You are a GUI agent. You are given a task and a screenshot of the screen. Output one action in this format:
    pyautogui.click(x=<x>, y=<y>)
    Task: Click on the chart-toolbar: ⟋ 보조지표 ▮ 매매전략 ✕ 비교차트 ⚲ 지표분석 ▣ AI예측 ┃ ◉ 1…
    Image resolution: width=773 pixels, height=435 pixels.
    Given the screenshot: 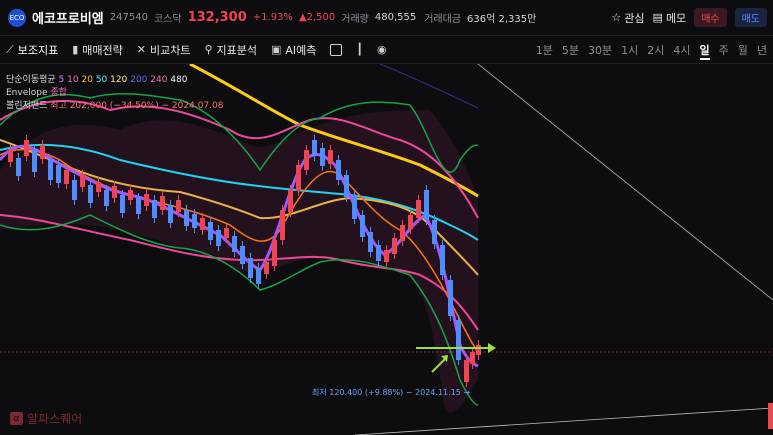 What is the action you would take?
    pyautogui.click(x=386, y=50)
    